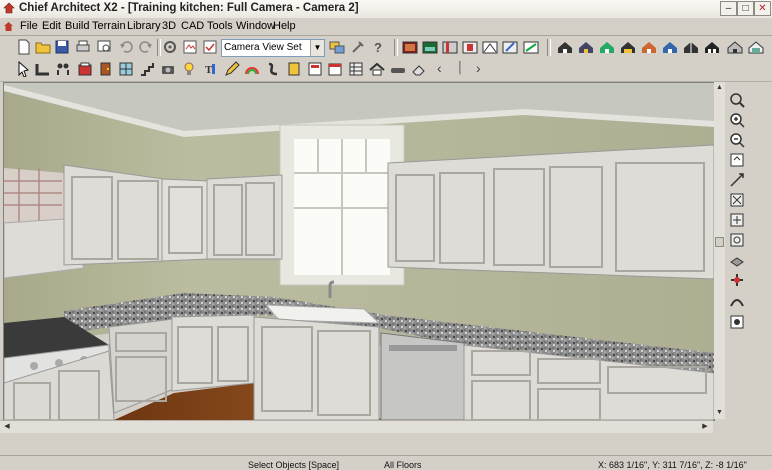 The width and height of the screenshot is (772, 470). I want to click on minimize-button: –, so click(728, 8).